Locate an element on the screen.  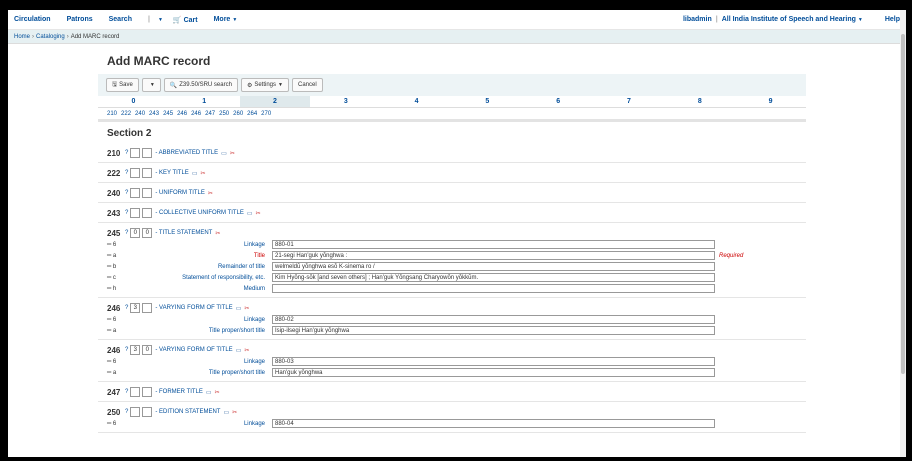
nav-cart: 🛒 Cart is located at coordinates (185, 20).